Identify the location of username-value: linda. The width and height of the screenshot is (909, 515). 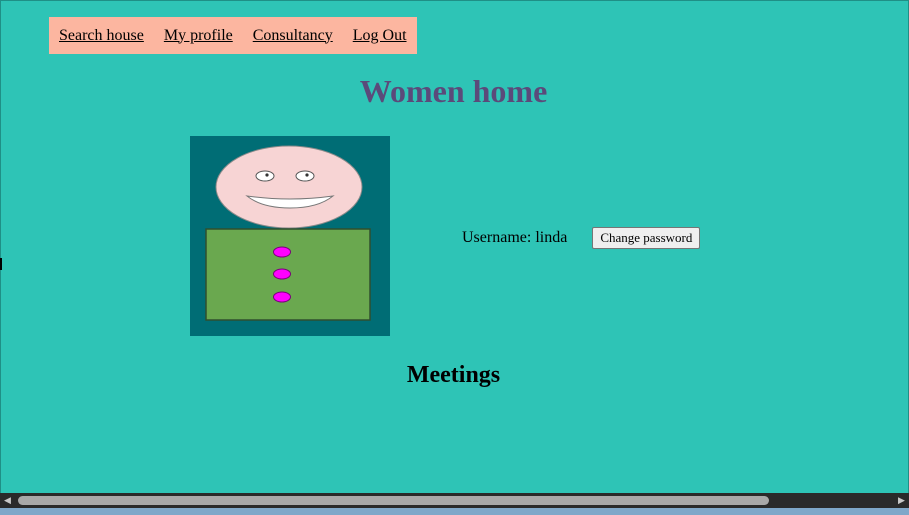
(551, 237).